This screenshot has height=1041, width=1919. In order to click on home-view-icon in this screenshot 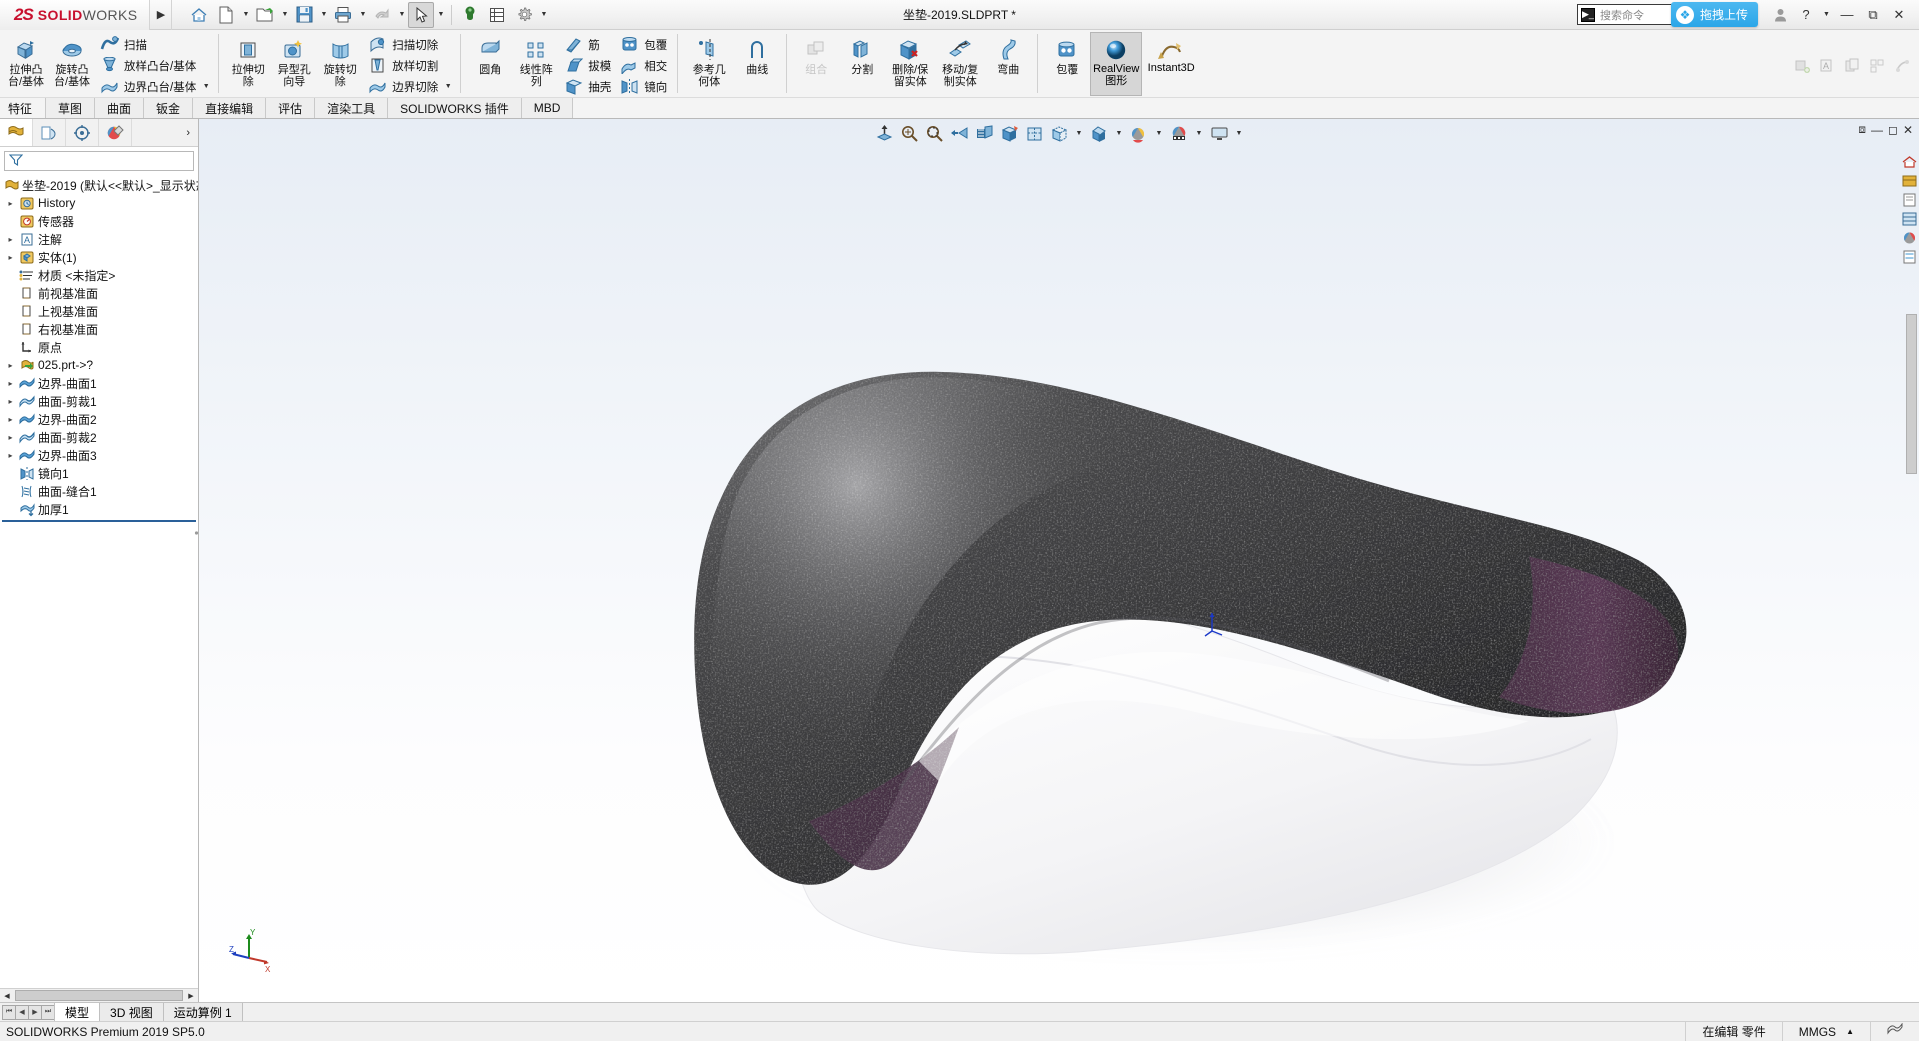, I will do `click(1909, 161)`.